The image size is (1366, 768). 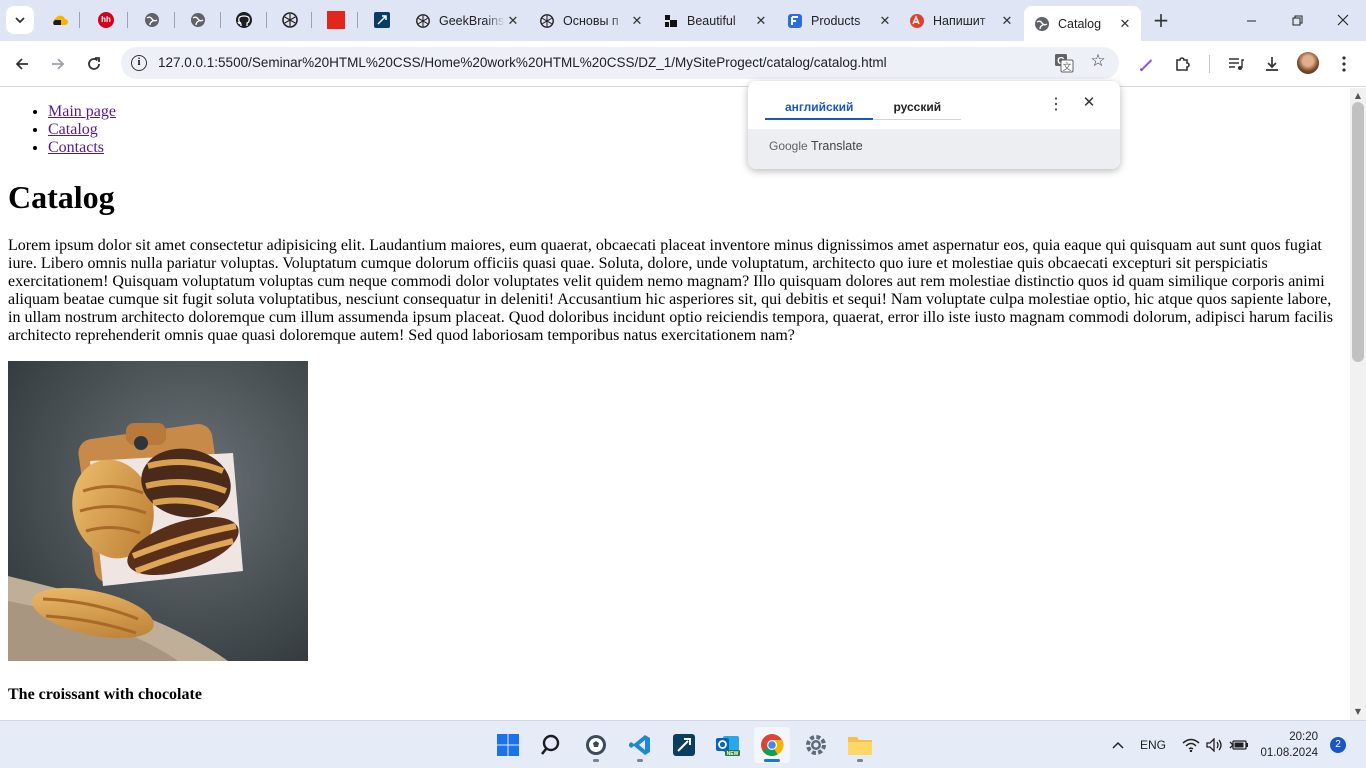 I want to click on tab-search-button, so click(x=20, y=20).